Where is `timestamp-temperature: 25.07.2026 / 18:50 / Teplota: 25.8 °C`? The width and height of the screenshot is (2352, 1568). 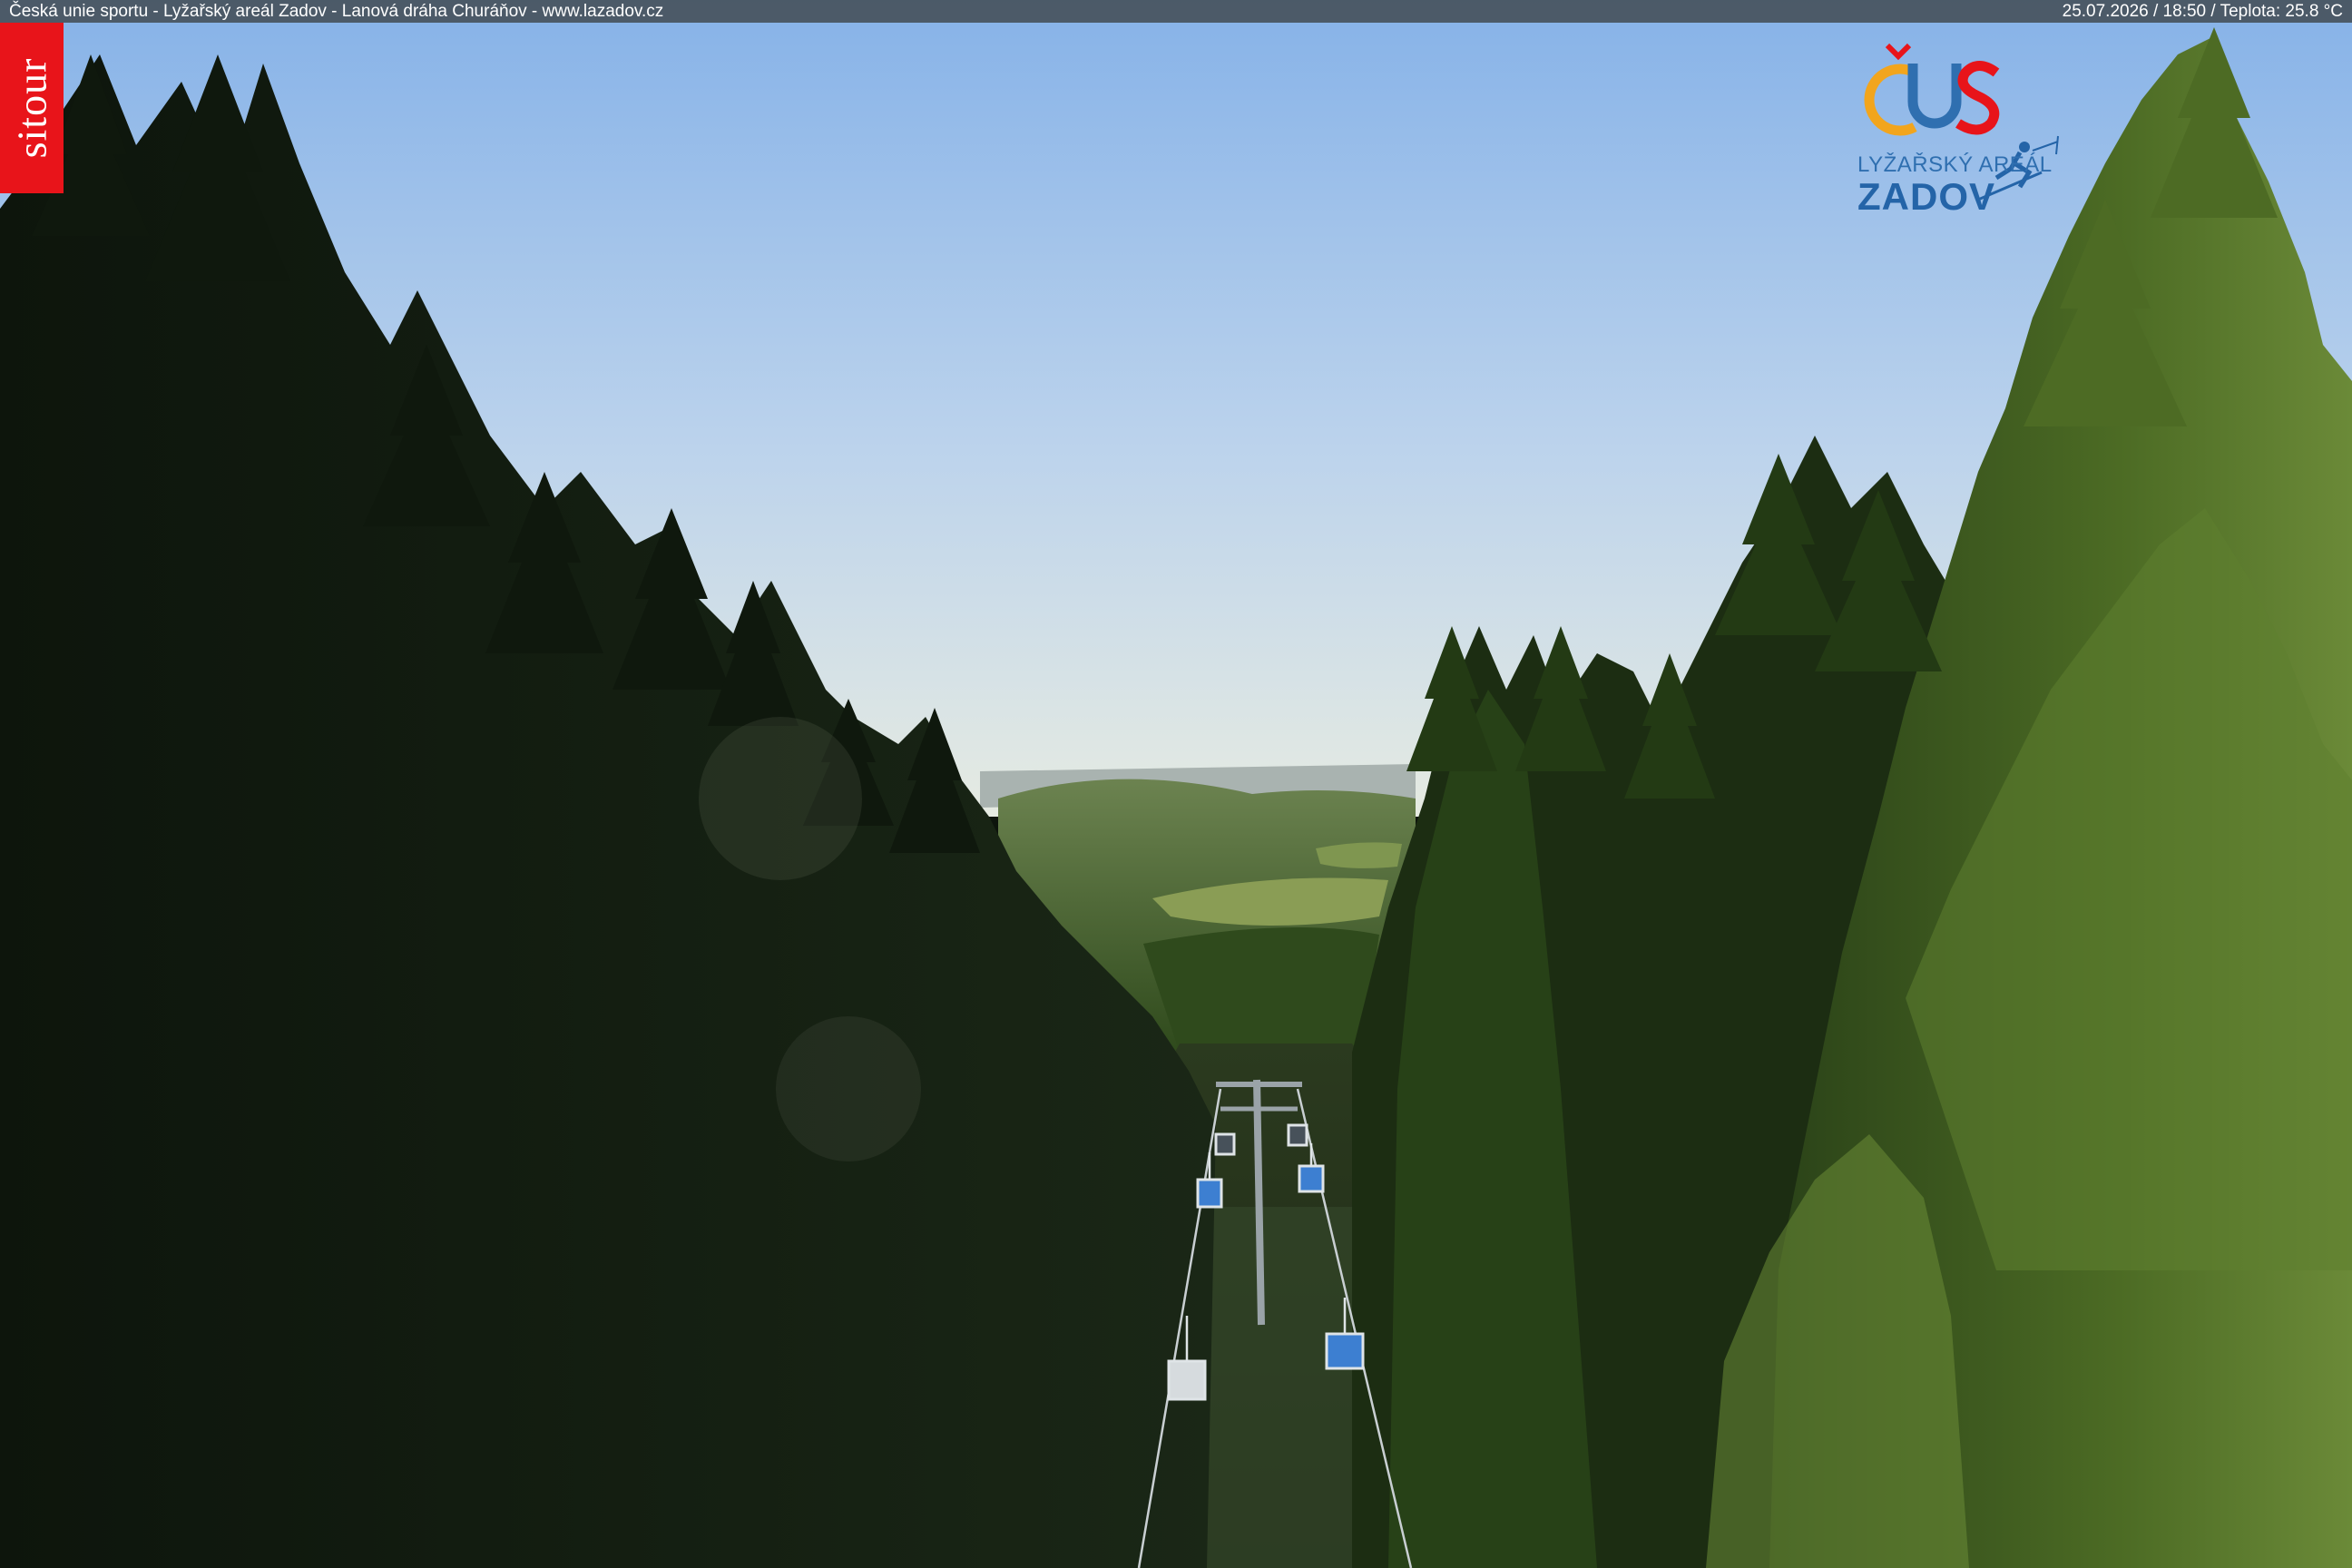 timestamp-temperature: 25.07.2026 / 18:50 / Teplota: 25.8 °C is located at coordinates (2202, 11).